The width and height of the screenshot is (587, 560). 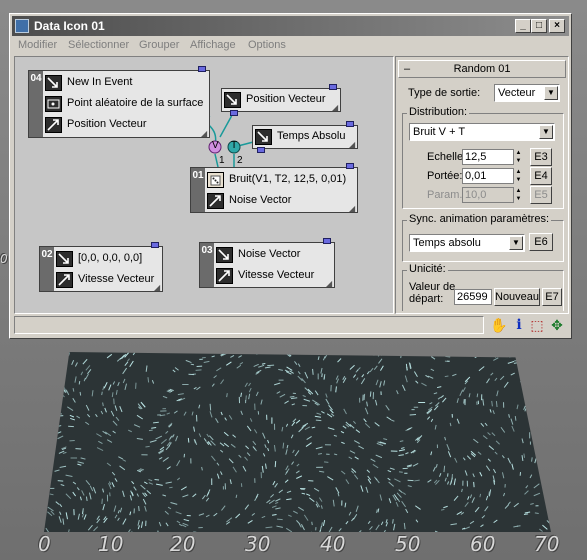 What do you see at coordinates (198, 190) in the screenshot?
I see `node-number: 01` at bounding box center [198, 190].